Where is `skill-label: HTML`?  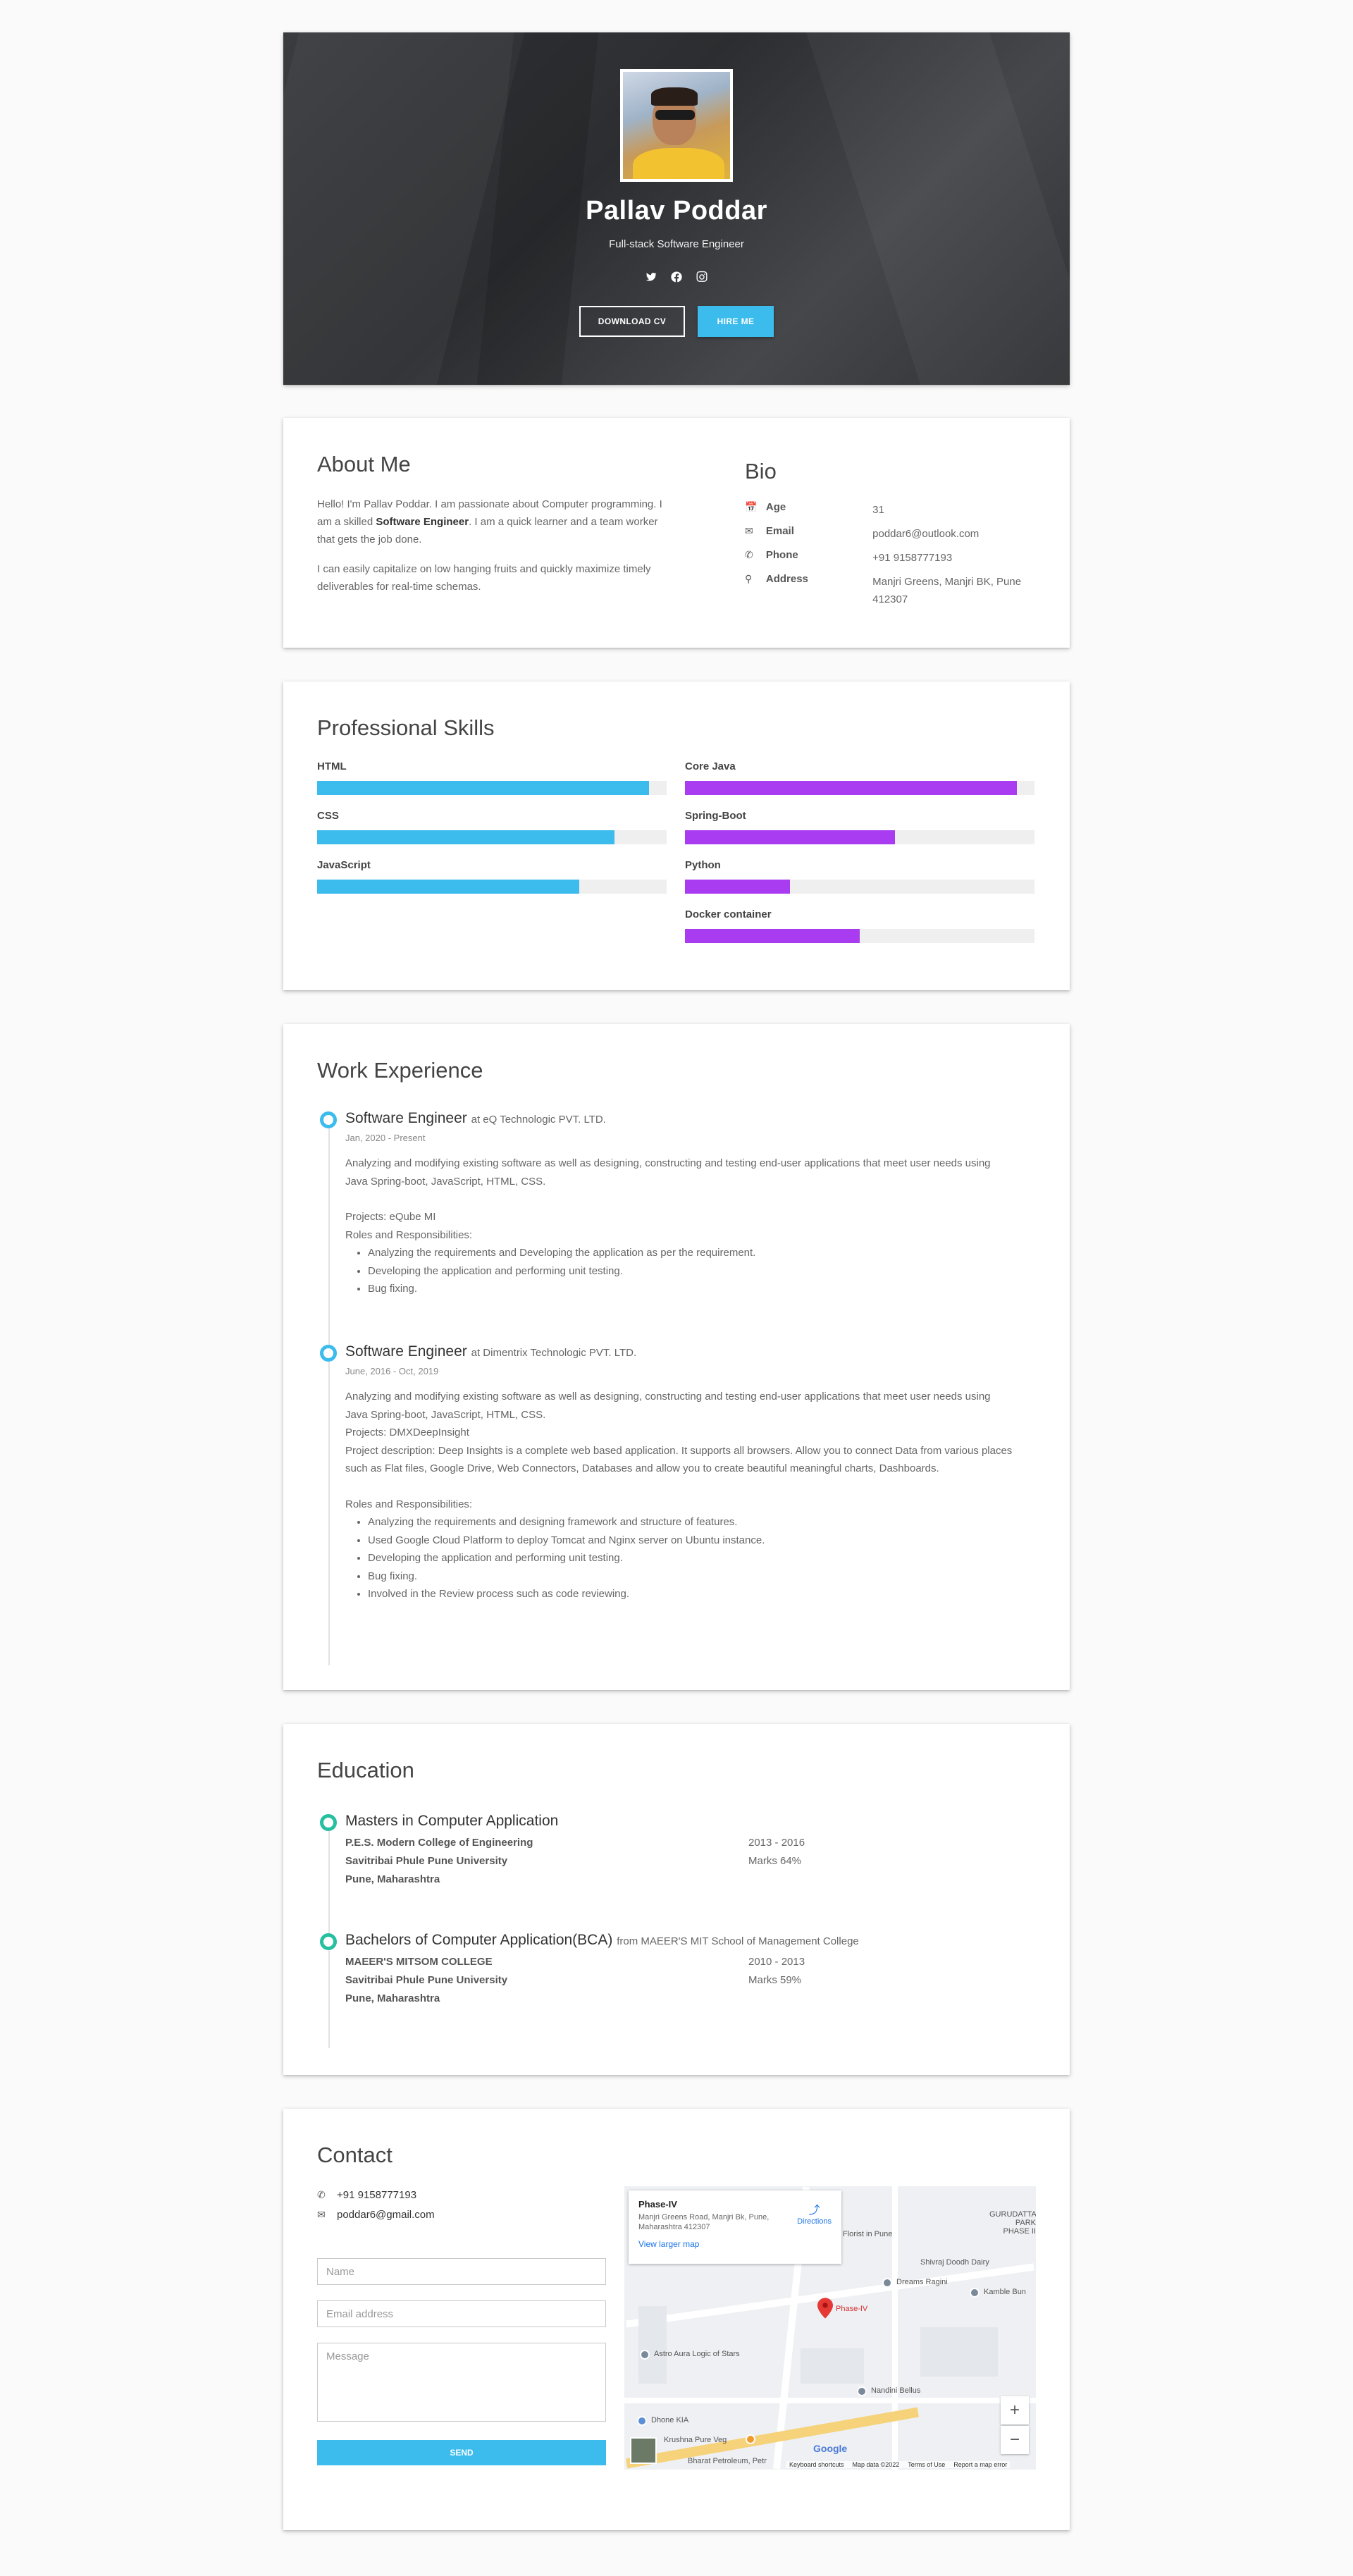 skill-label: HTML is located at coordinates (332, 766).